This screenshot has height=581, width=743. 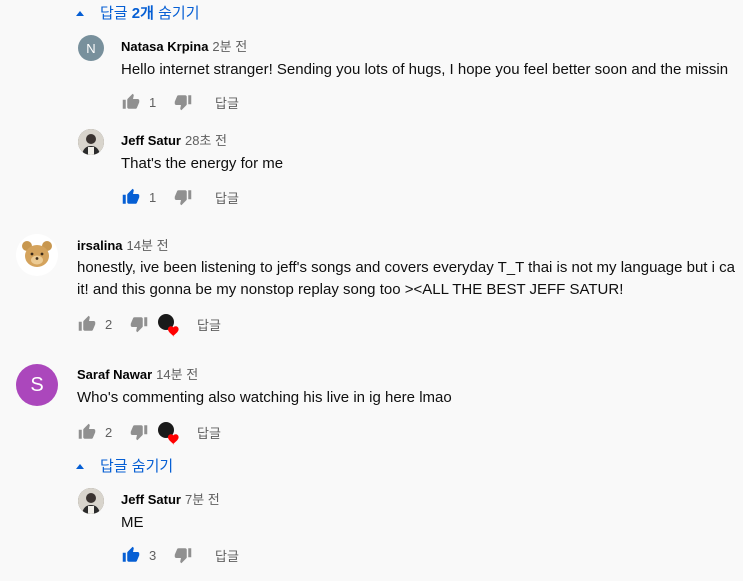 I want to click on avatar-letter: N, so click(x=91, y=48).